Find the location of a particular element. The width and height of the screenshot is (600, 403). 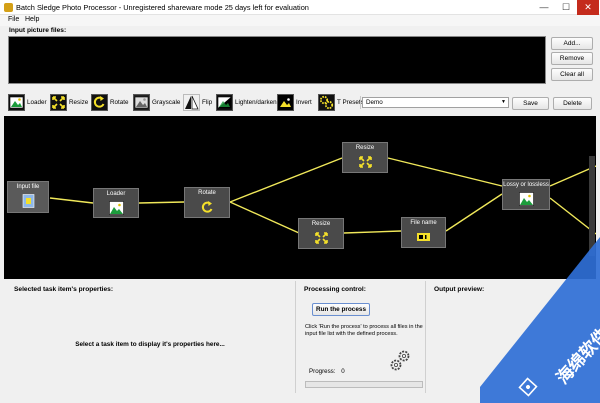

node-label: File name is located at coordinates (423, 223).